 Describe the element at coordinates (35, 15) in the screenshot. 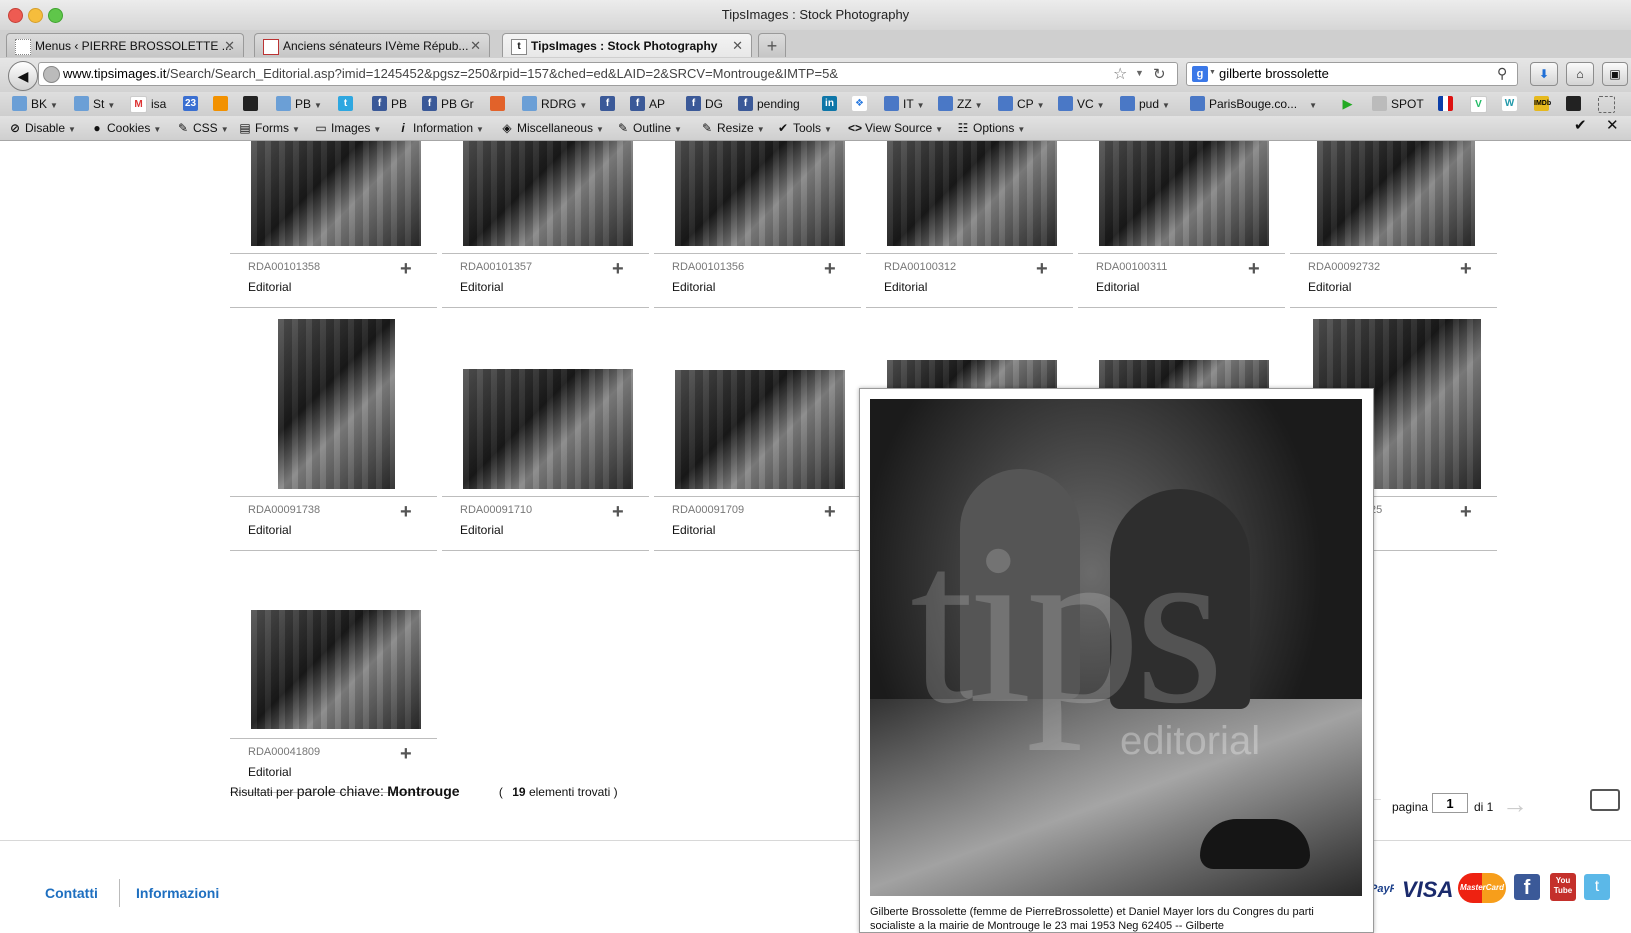

I see `minimize-window-button` at that location.